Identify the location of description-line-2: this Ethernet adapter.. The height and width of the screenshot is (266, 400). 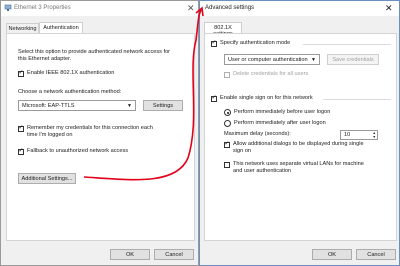
(45, 59).